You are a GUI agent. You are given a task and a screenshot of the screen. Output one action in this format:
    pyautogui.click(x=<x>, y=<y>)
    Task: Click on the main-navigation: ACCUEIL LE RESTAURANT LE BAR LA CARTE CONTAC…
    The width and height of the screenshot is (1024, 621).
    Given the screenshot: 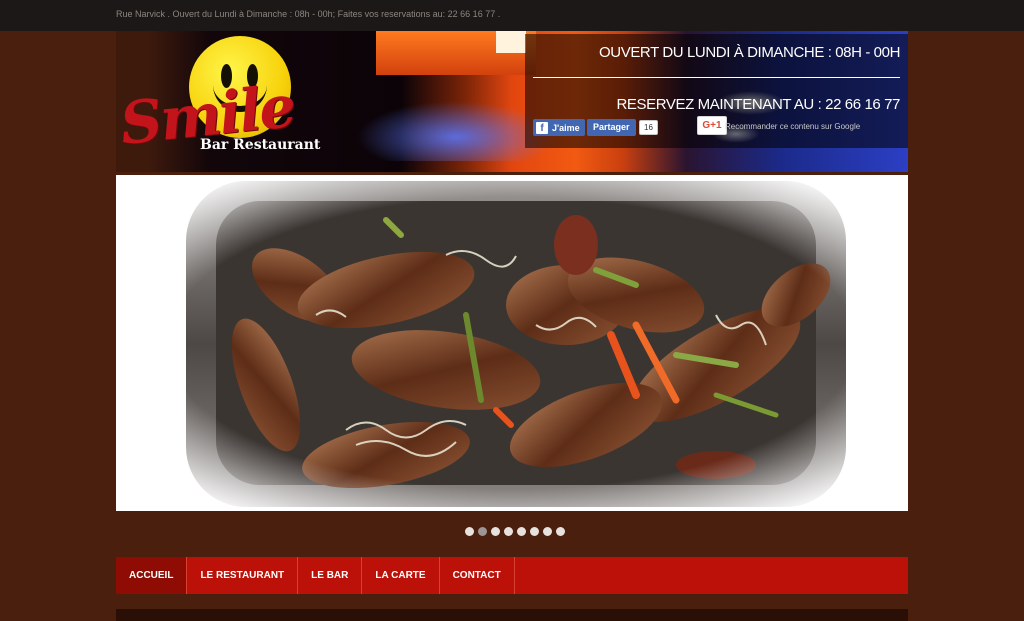 What is the action you would take?
    pyautogui.click(x=512, y=575)
    